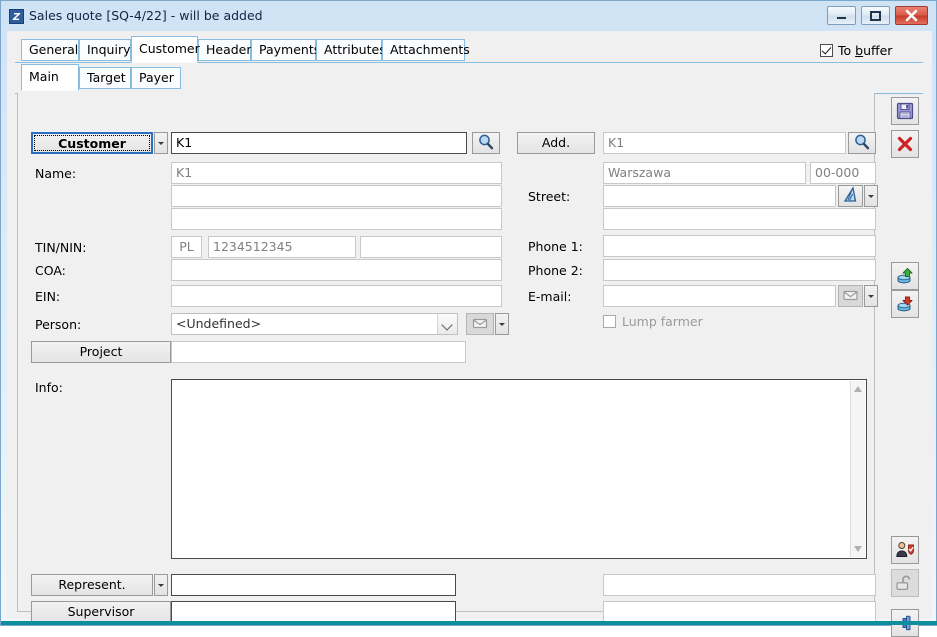 This screenshot has height=637, width=937. What do you see at coordinates (857, 469) in the screenshot?
I see `info-scrollbar` at bounding box center [857, 469].